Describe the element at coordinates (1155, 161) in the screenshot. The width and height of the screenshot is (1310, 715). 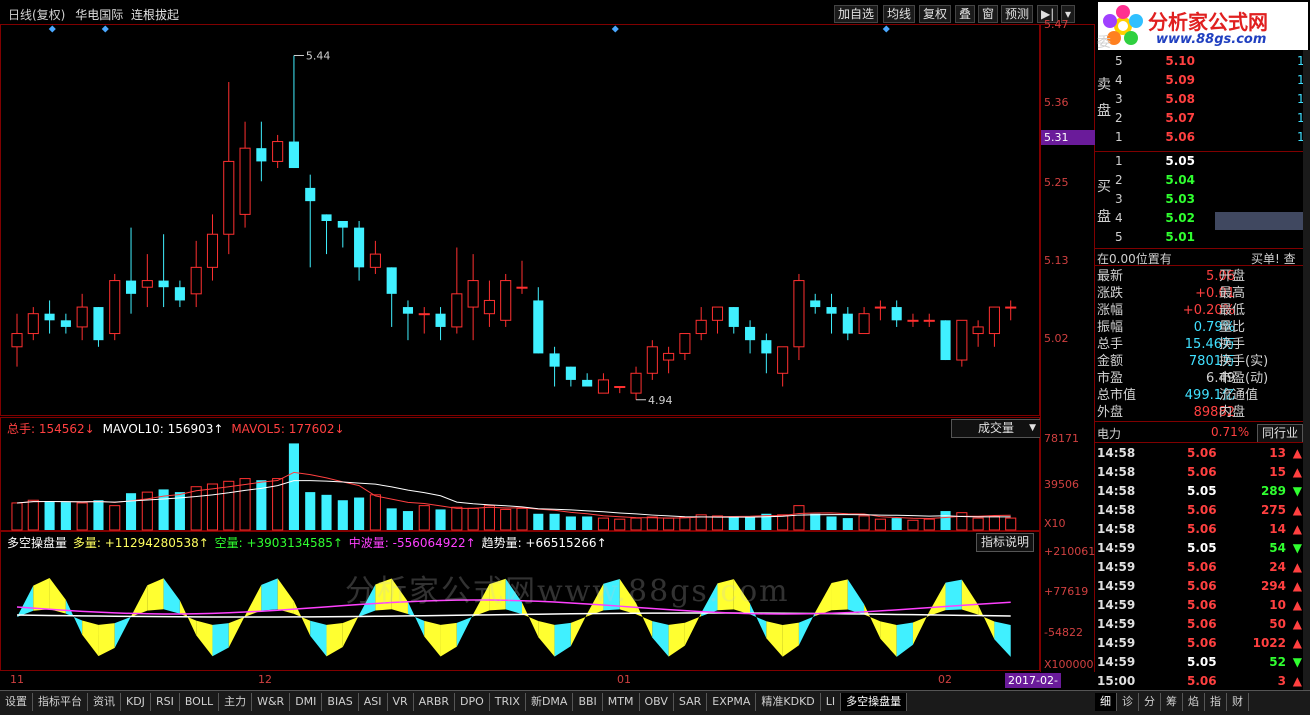
I see `buy-row: 1 5.05` at that location.